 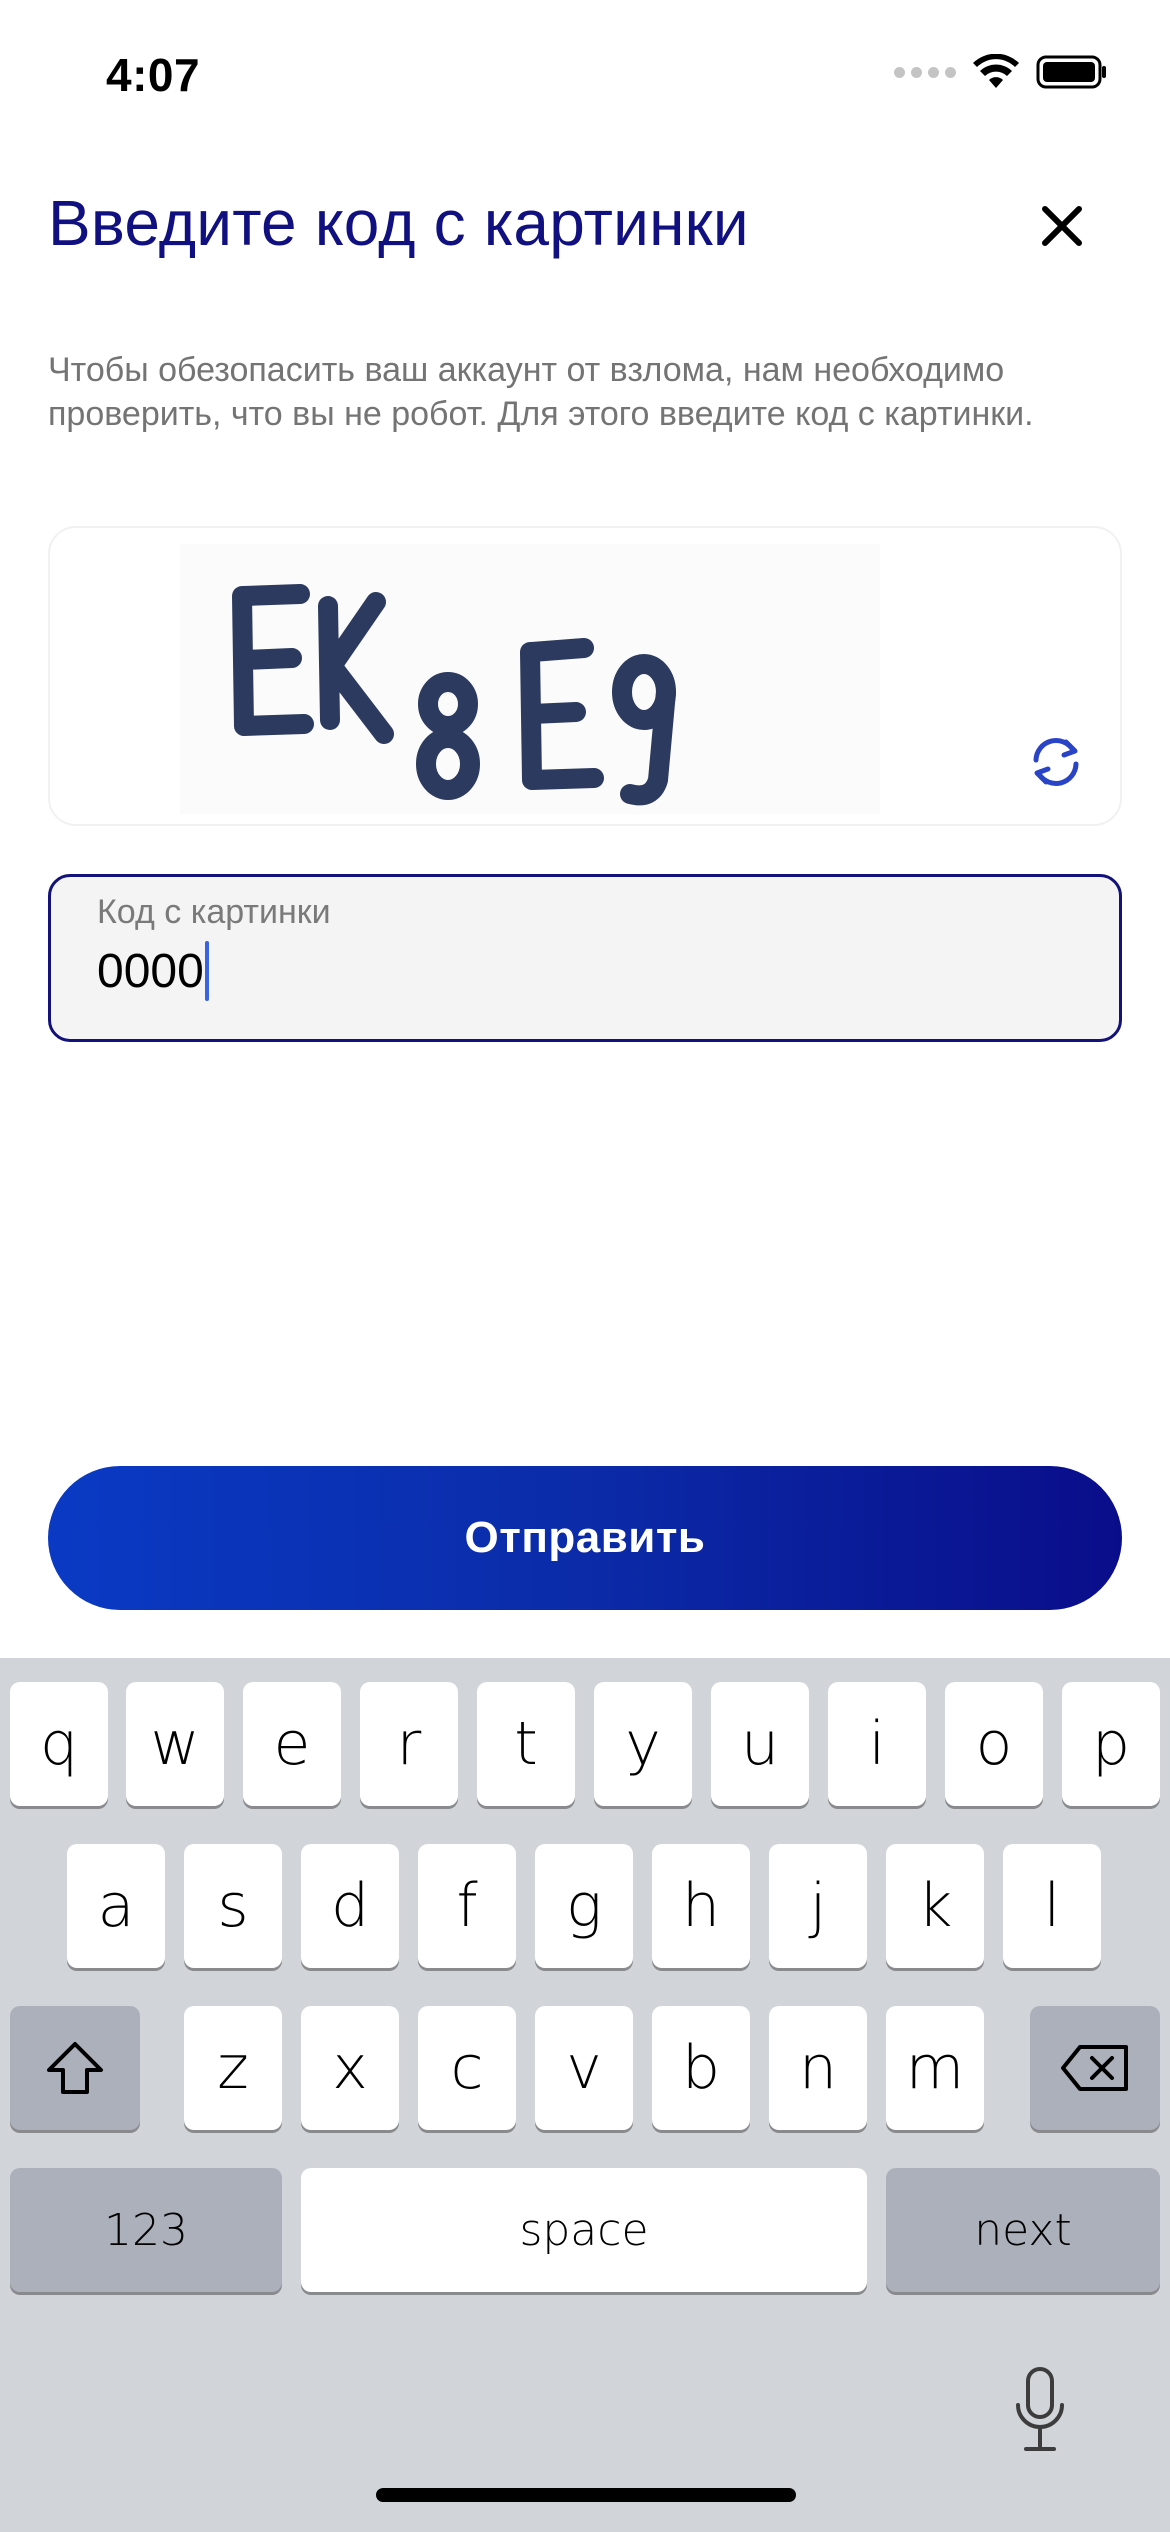 I want to click on captcha-card, so click(x=585, y=676).